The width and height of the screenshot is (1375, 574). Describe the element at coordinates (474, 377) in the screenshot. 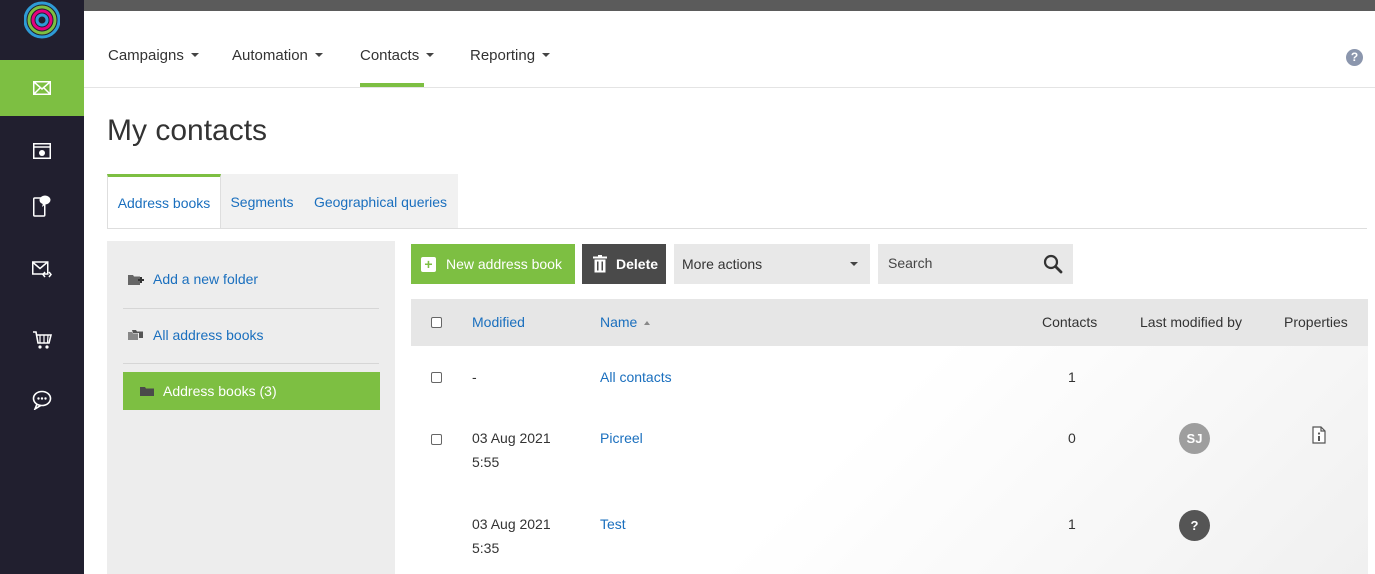

I see `row-modified: -` at that location.